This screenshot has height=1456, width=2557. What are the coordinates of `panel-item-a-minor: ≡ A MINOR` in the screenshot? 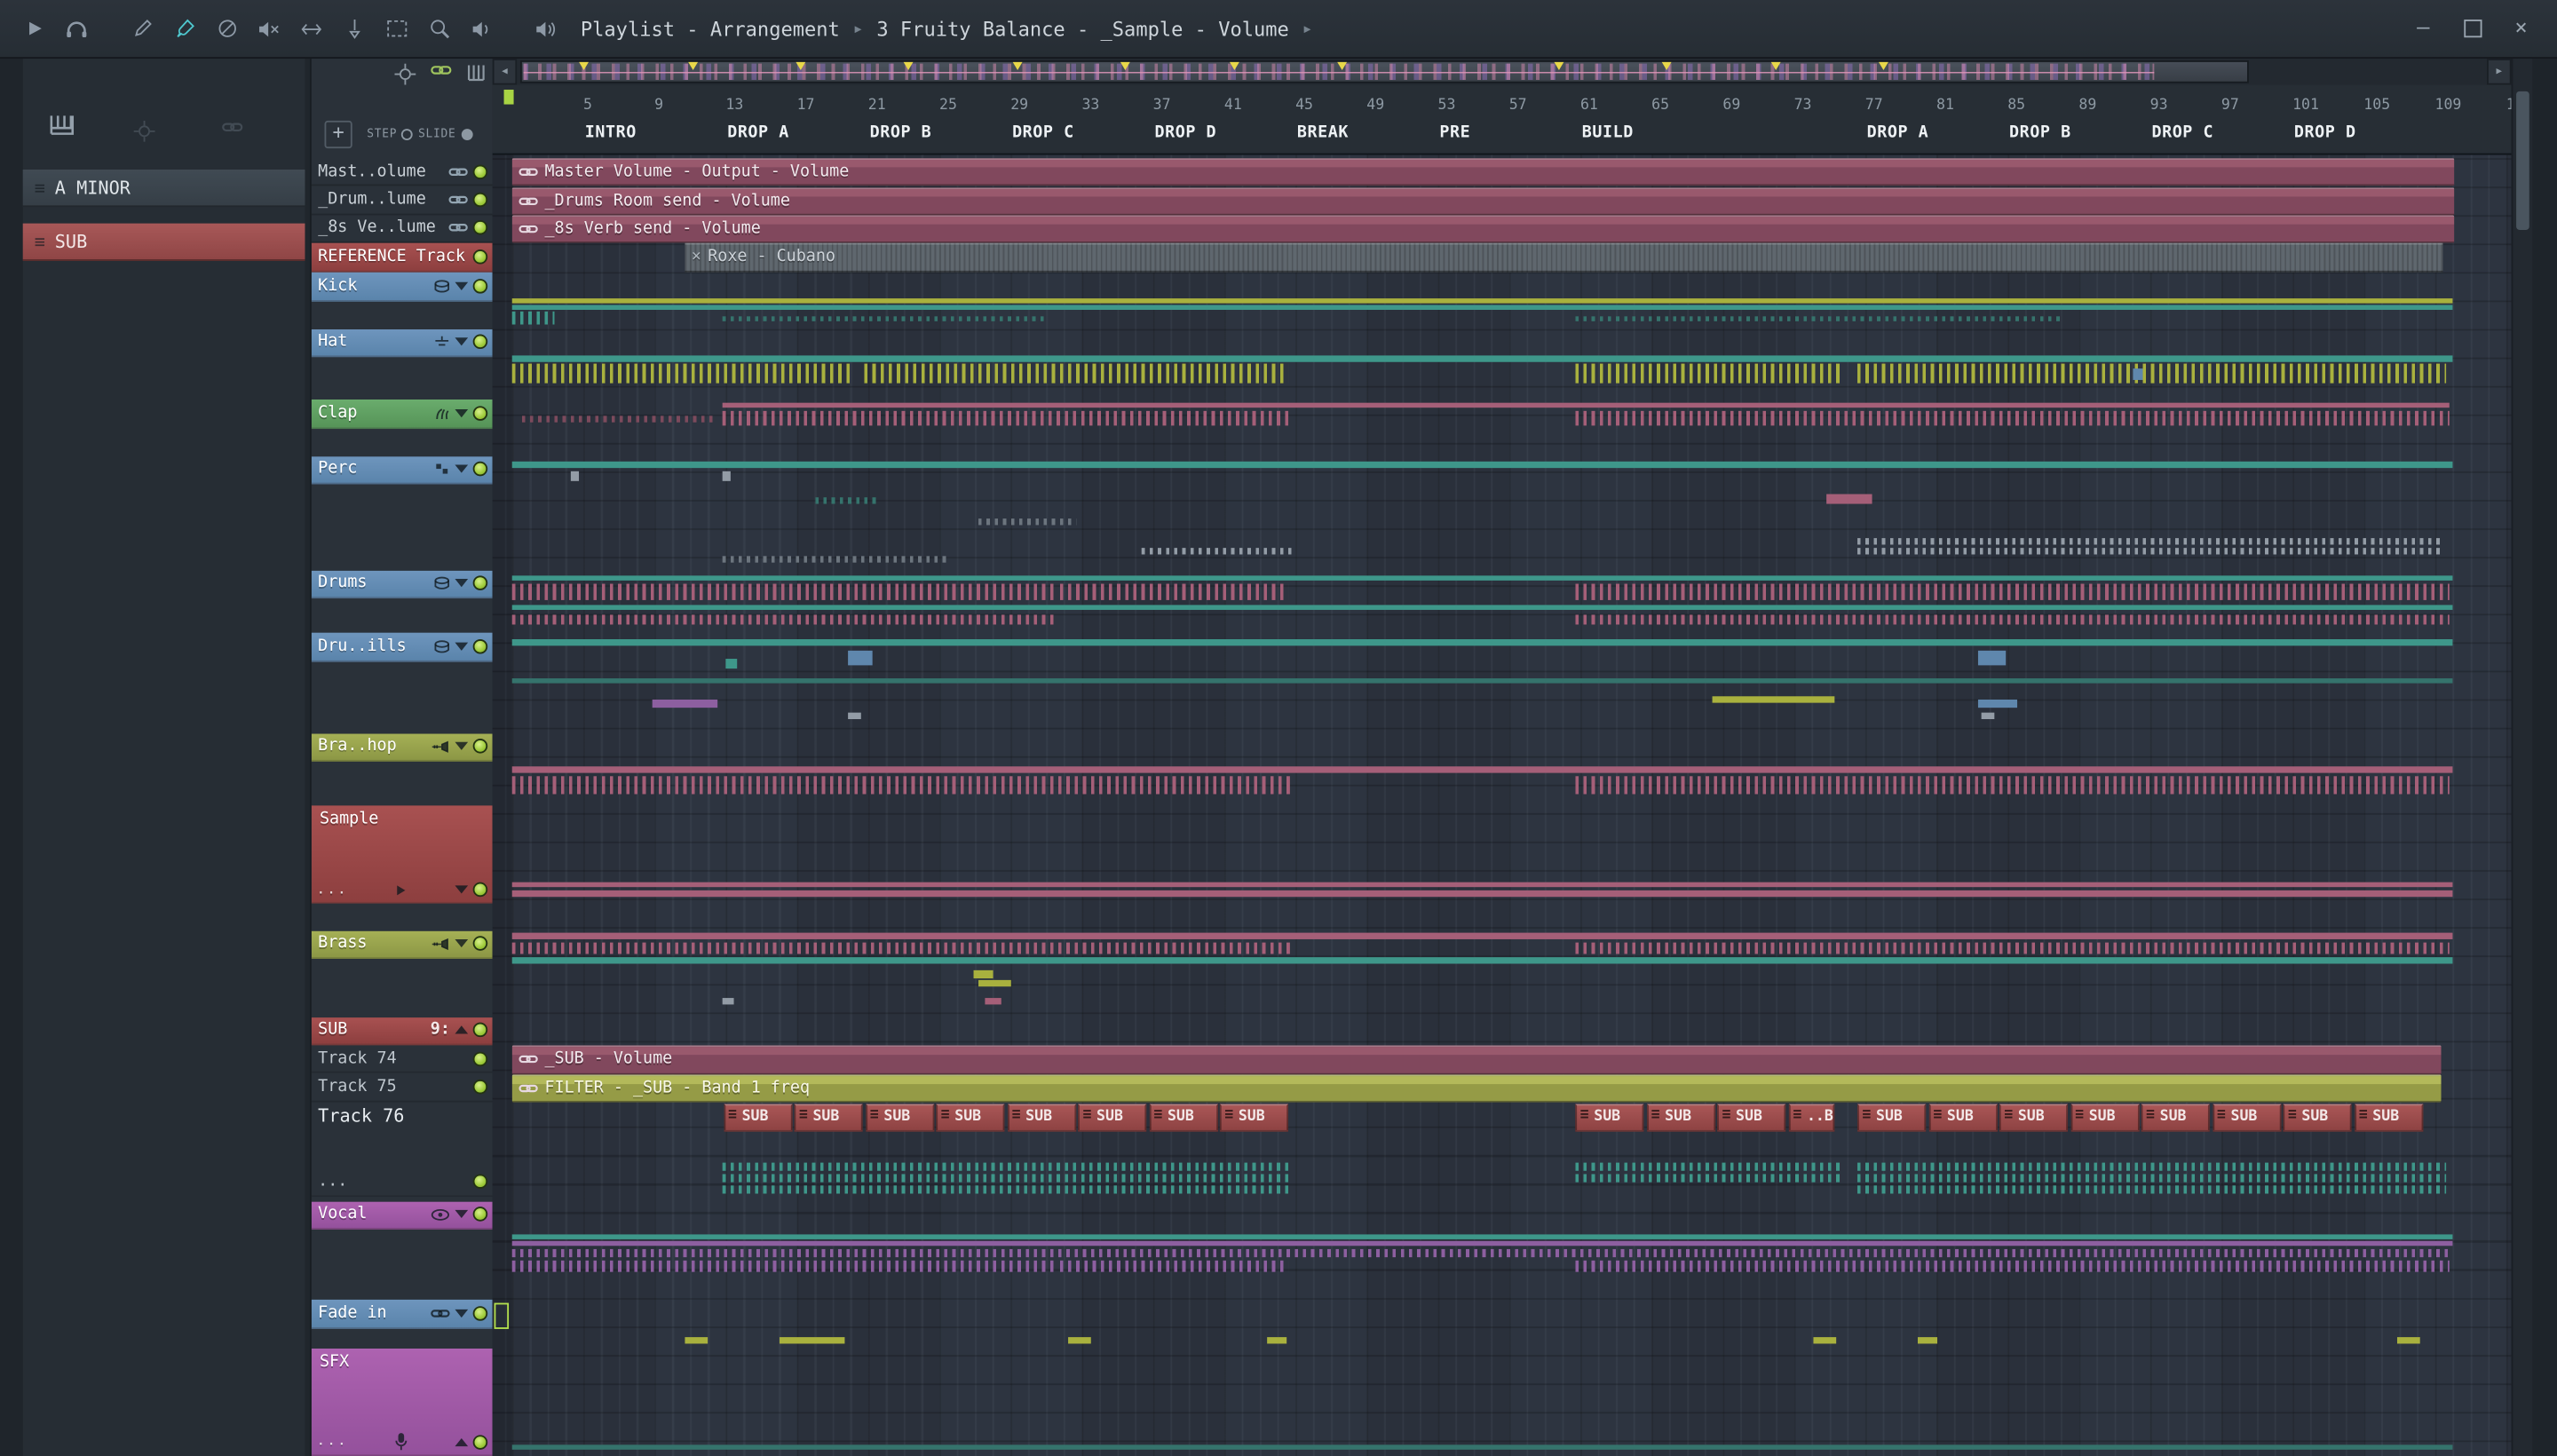 It's located at (163, 189).